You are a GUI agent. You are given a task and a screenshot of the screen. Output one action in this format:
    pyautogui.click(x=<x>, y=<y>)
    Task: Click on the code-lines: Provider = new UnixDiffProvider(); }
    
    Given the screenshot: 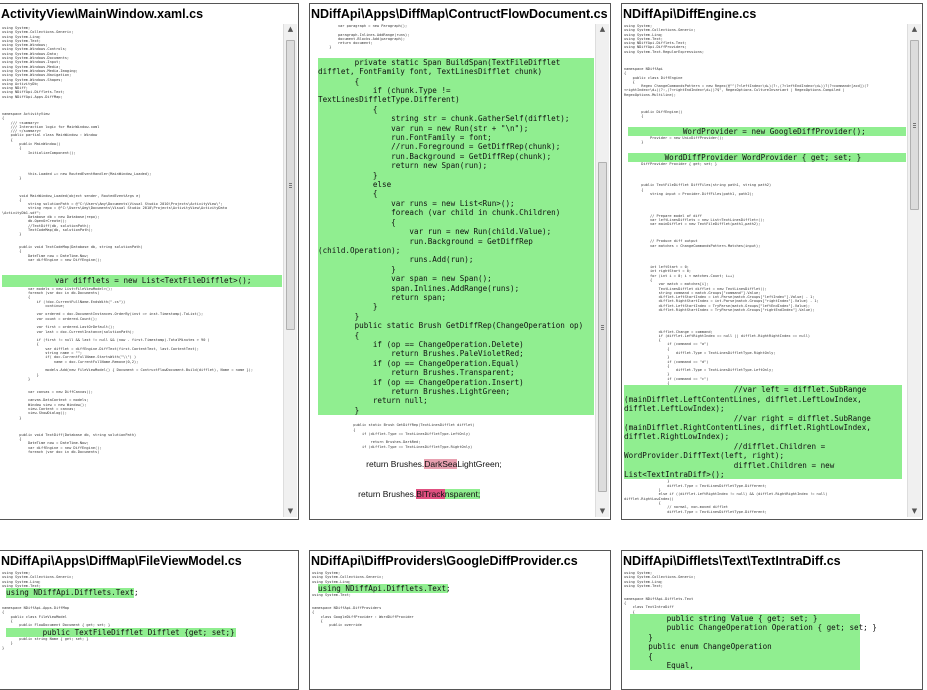 What is the action you would take?
    pyautogui.click(x=682, y=140)
    